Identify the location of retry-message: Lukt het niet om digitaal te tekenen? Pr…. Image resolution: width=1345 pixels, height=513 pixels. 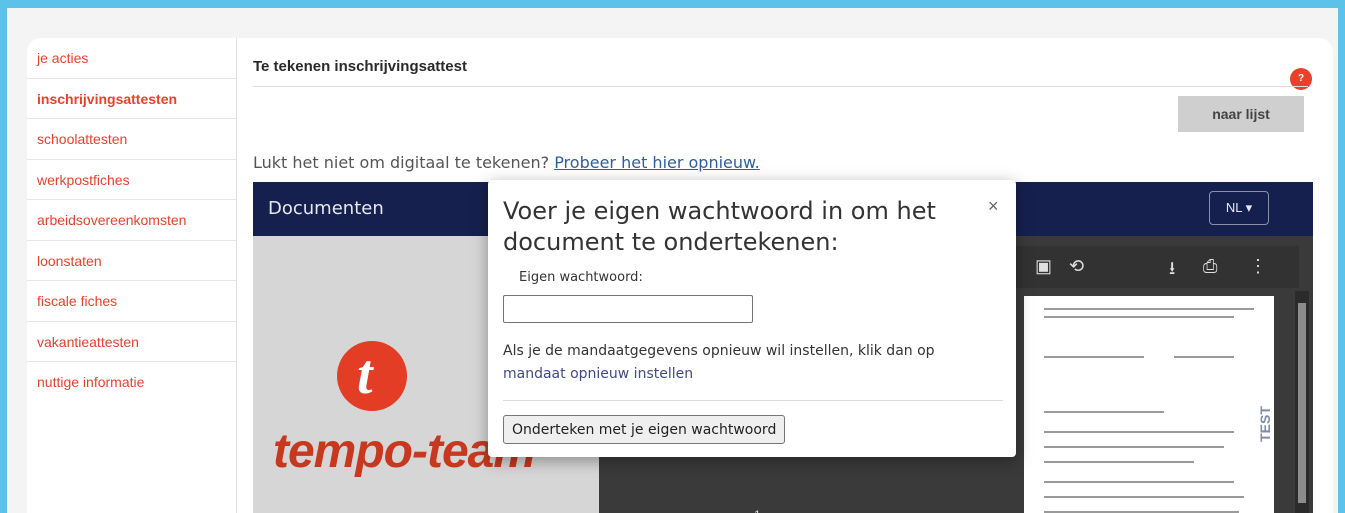
(506, 162).